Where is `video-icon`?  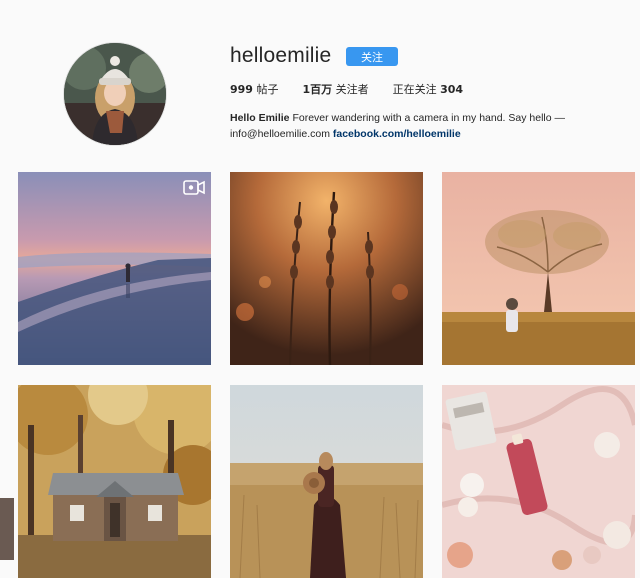
video-icon is located at coordinates (194, 187).